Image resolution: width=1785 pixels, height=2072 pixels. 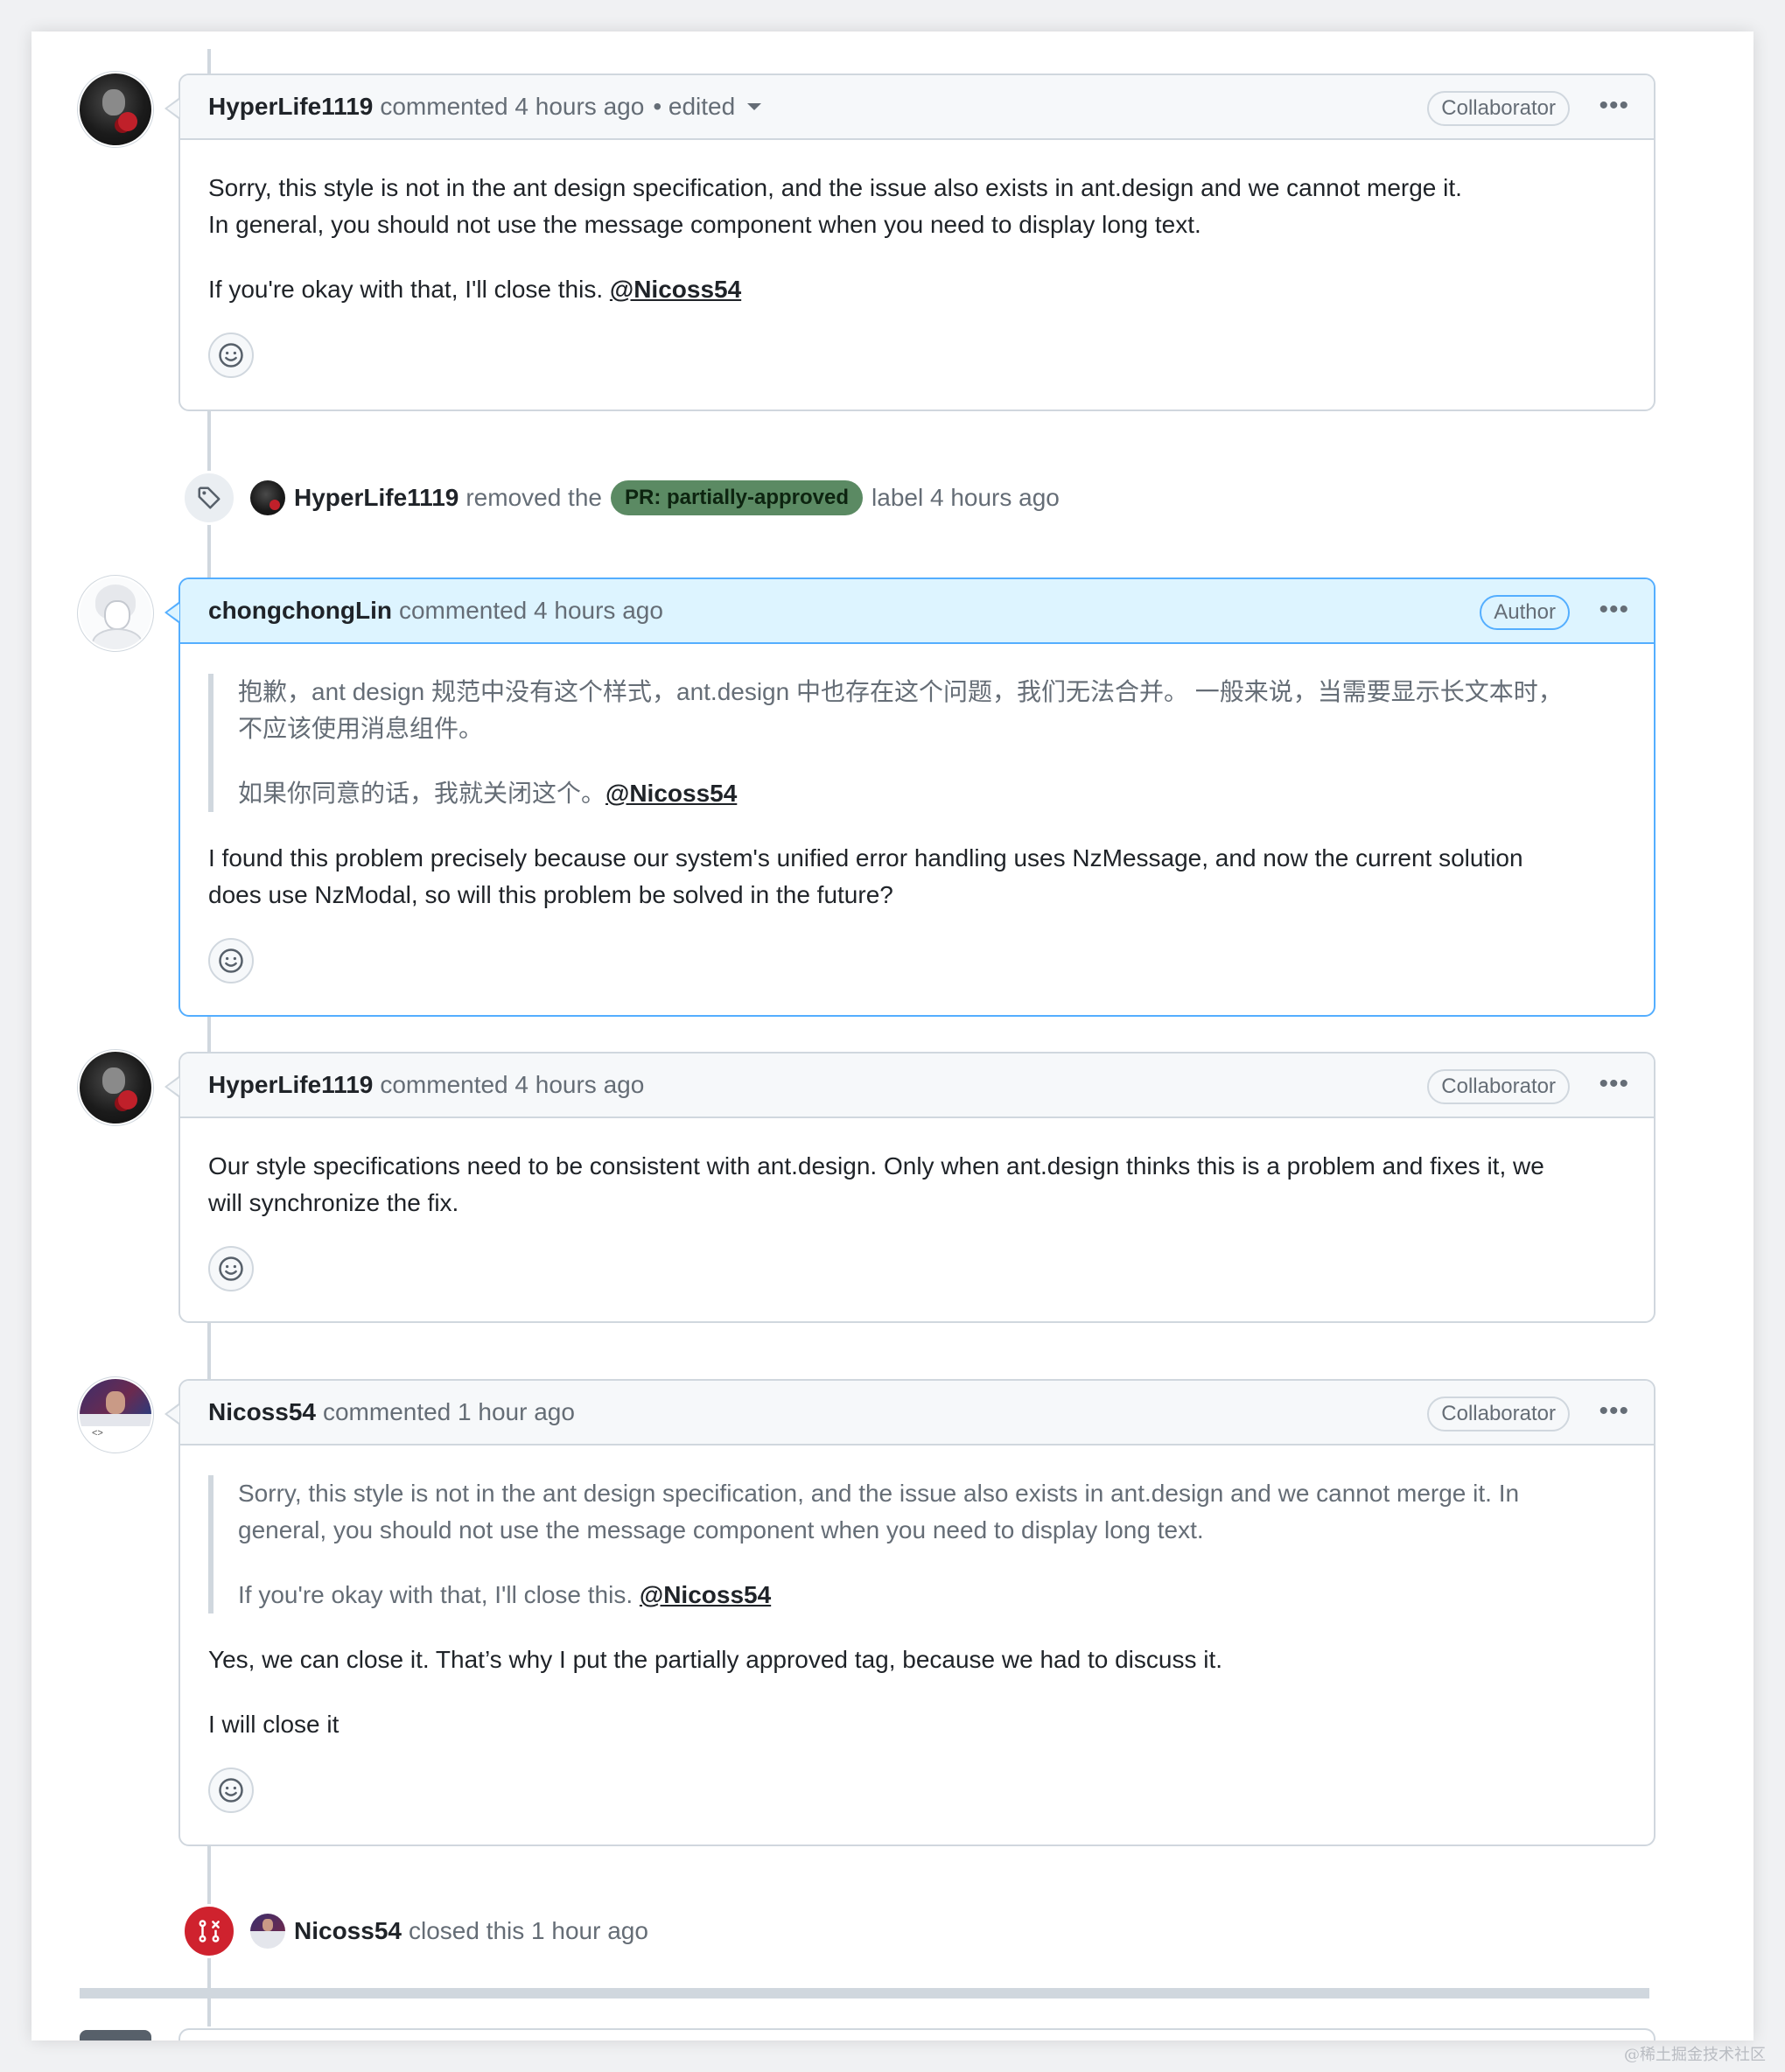 I want to click on timeline-event-closed: Nicoss54 closed this 1 hour ago, so click(x=415, y=1931).